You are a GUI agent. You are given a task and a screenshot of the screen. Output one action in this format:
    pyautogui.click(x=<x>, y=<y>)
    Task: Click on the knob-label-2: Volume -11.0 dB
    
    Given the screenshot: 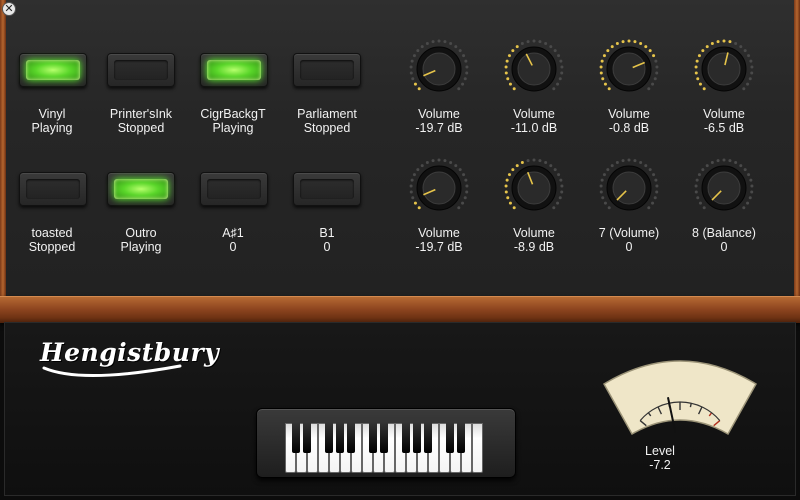 What is the action you would take?
    pyautogui.click(x=534, y=121)
    